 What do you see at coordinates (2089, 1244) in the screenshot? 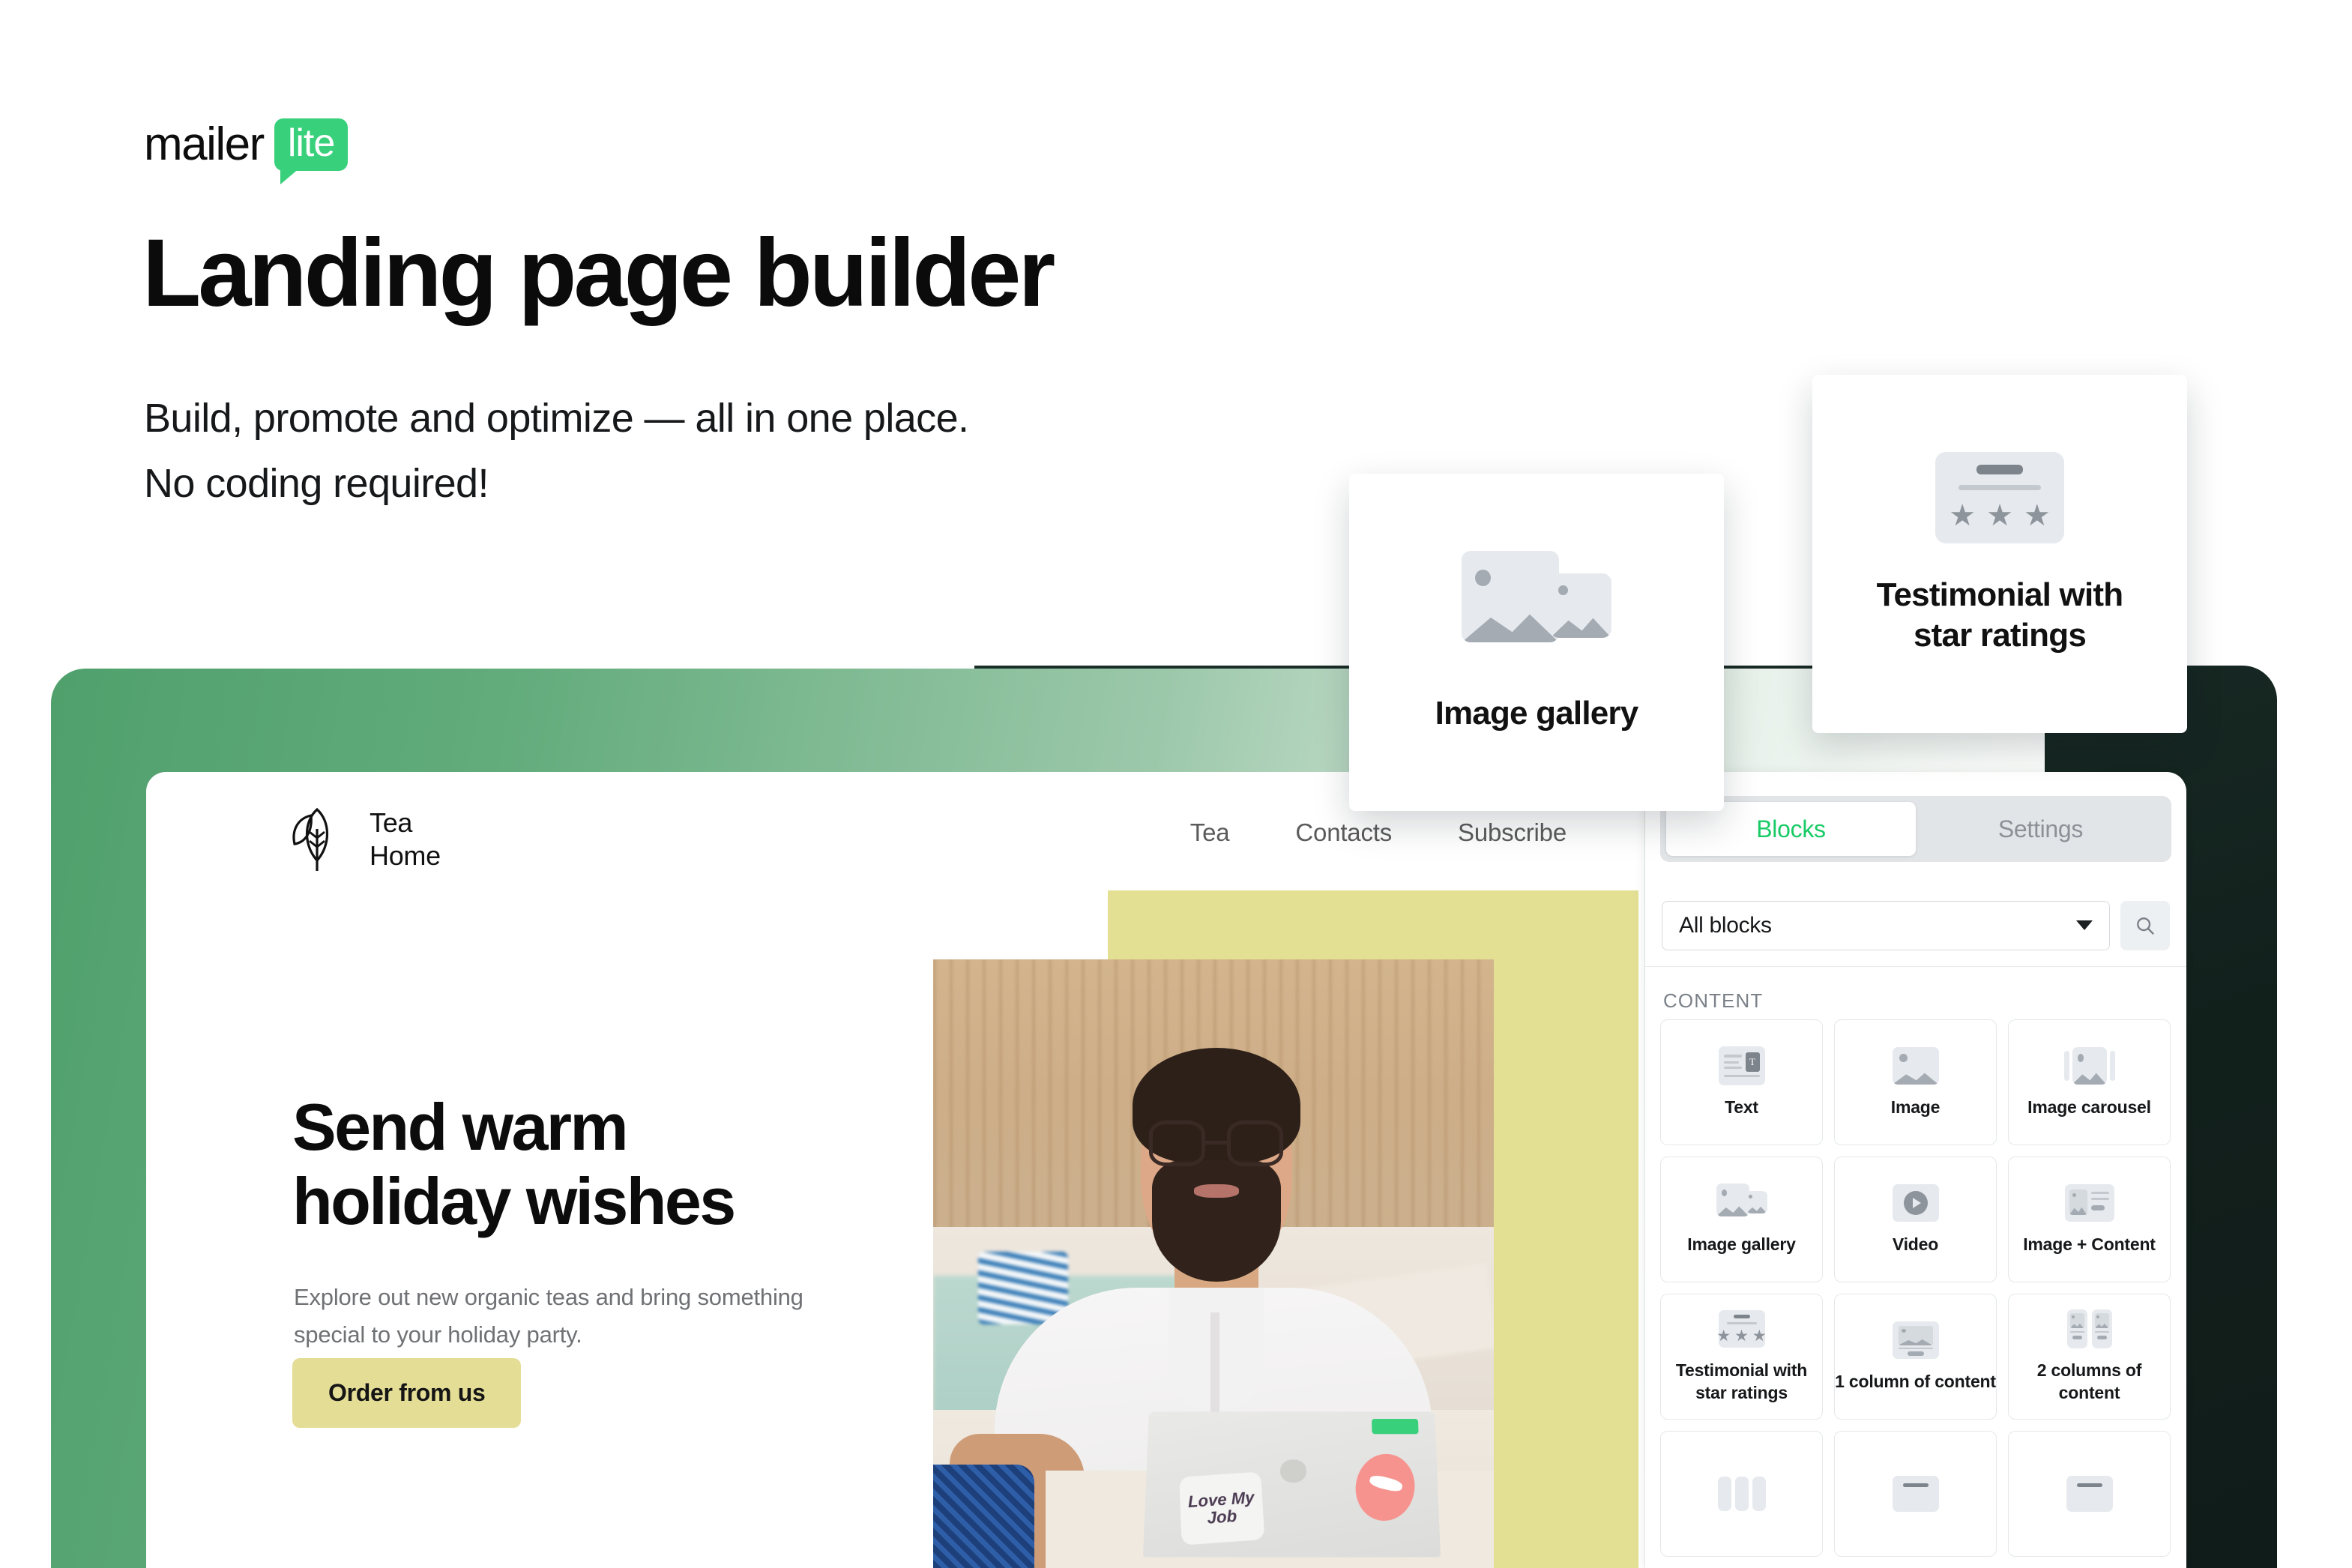
I see `block-label: Image + Content` at bounding box center [2089, 1244].